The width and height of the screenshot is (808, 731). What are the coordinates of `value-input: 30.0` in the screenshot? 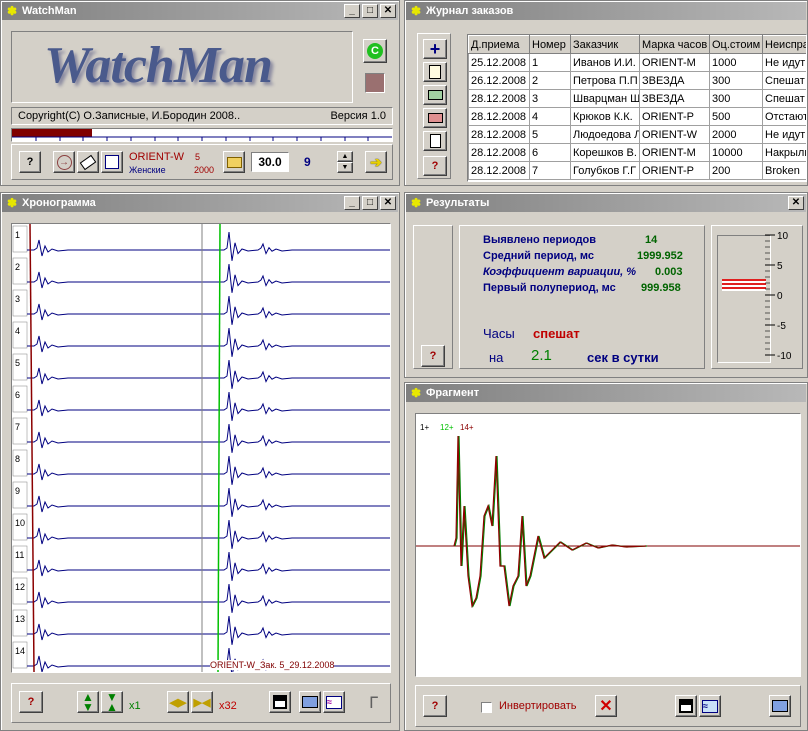 It's located at (270, 162).